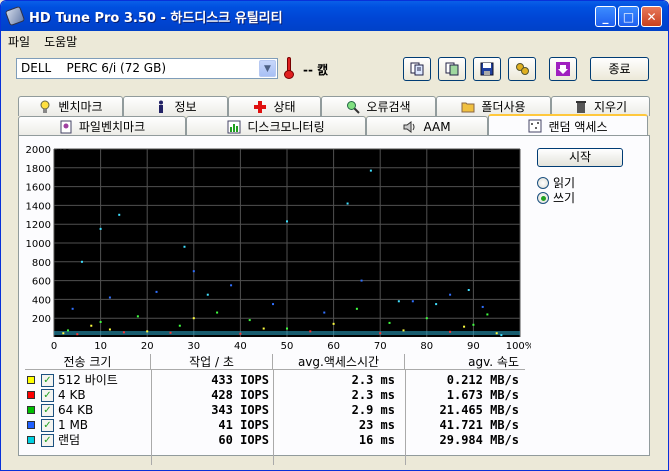 This screenshot has width=669, height=471. I want to click on options-button, so click(522, 69).